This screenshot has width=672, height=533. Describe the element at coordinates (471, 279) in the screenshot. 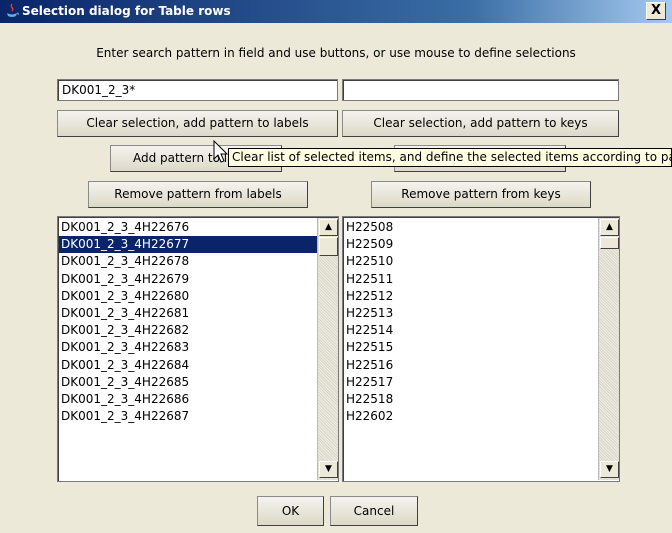

I see `list-item: H22511` at that location.